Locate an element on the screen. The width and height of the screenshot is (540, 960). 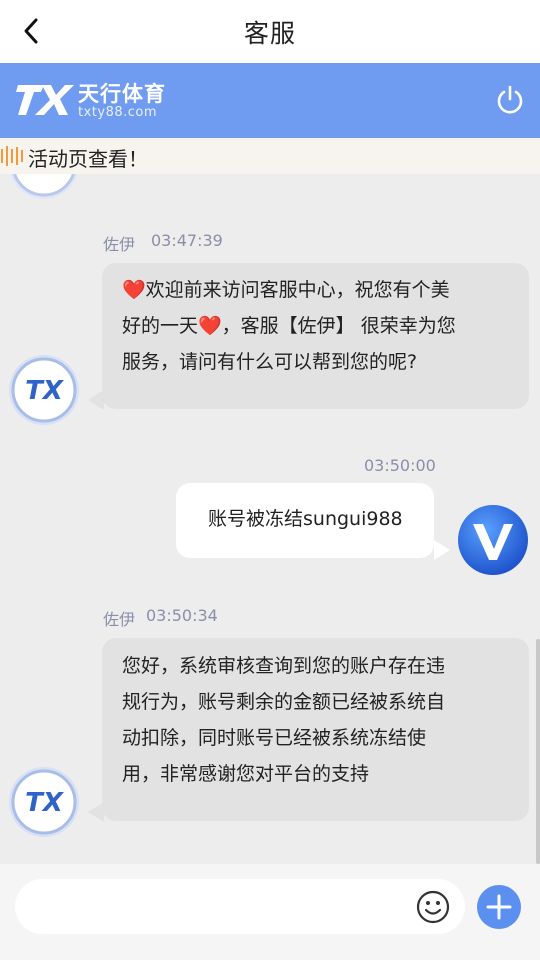
input-bar is located at coordinates (270, 912).